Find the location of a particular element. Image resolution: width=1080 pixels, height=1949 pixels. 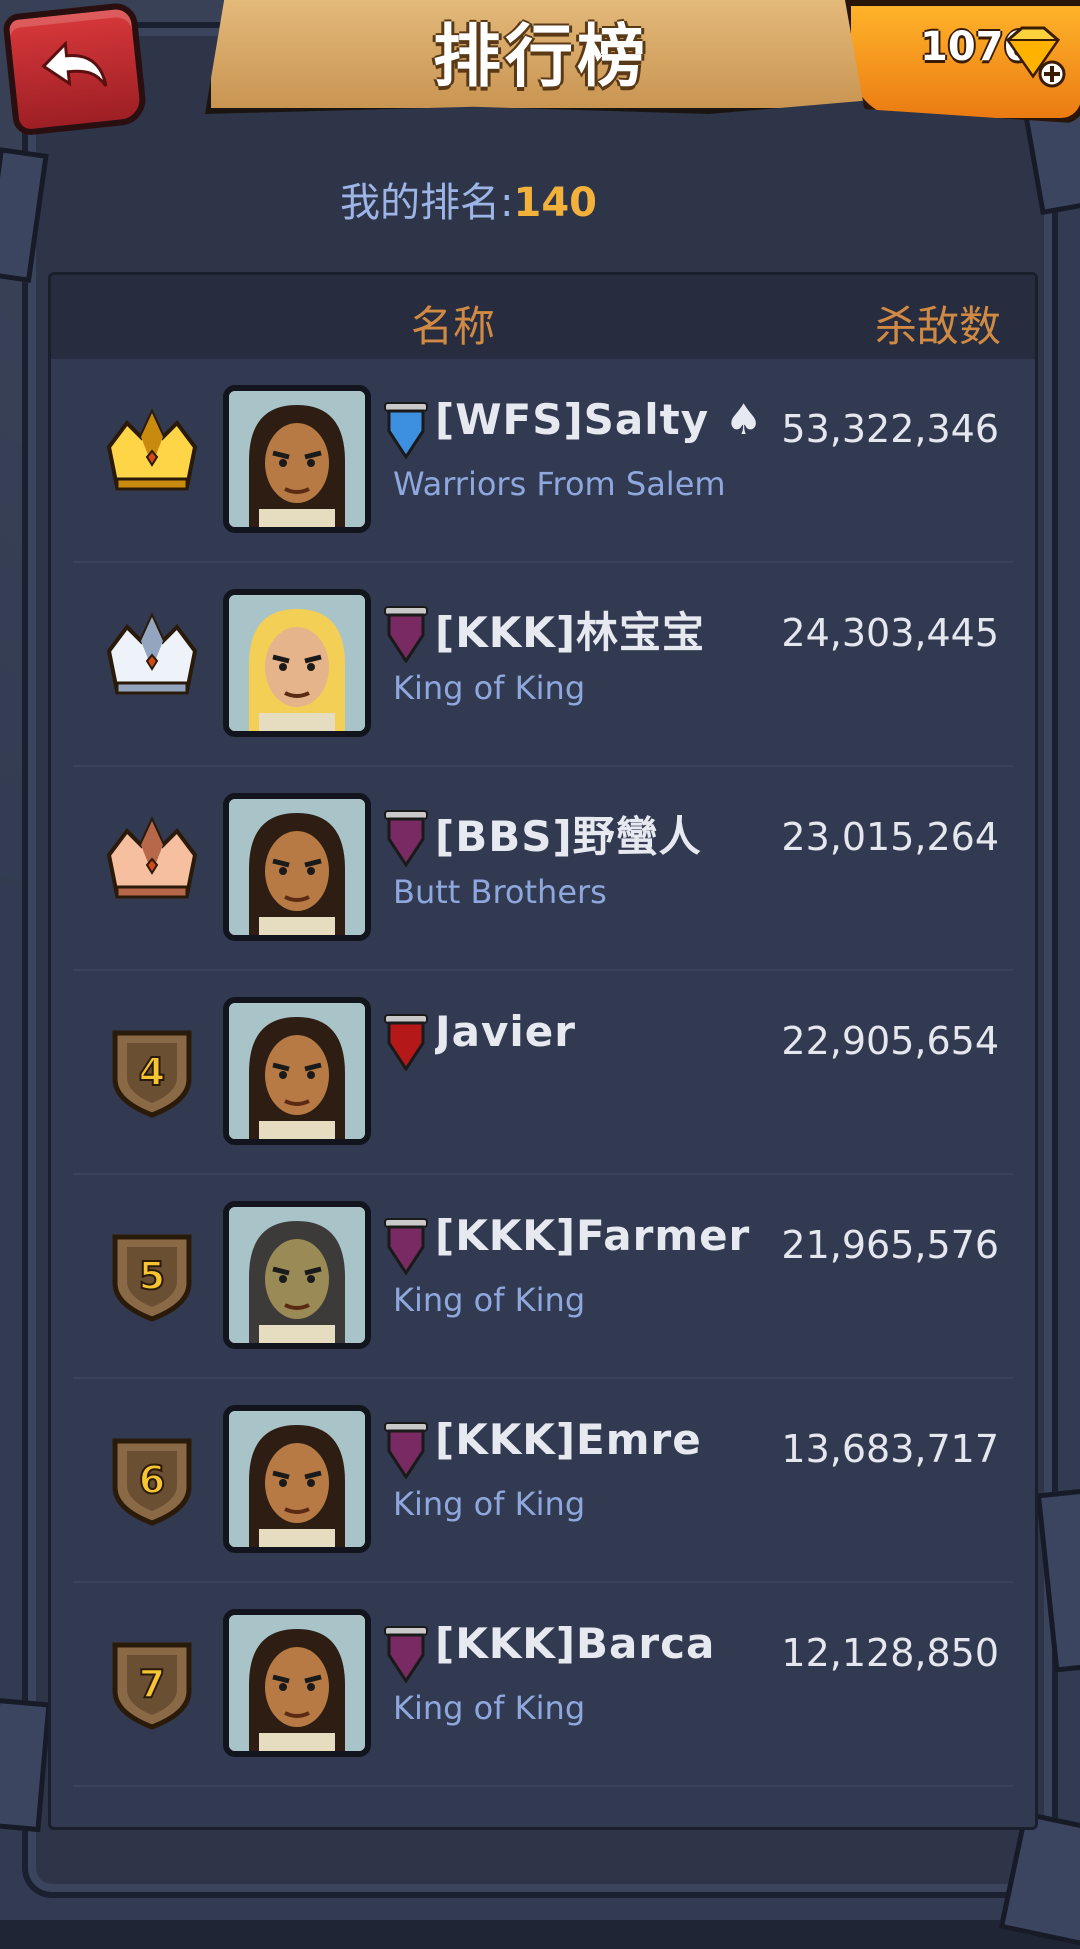

title-banner: 排行榜 is located at coordinates (541, 57).